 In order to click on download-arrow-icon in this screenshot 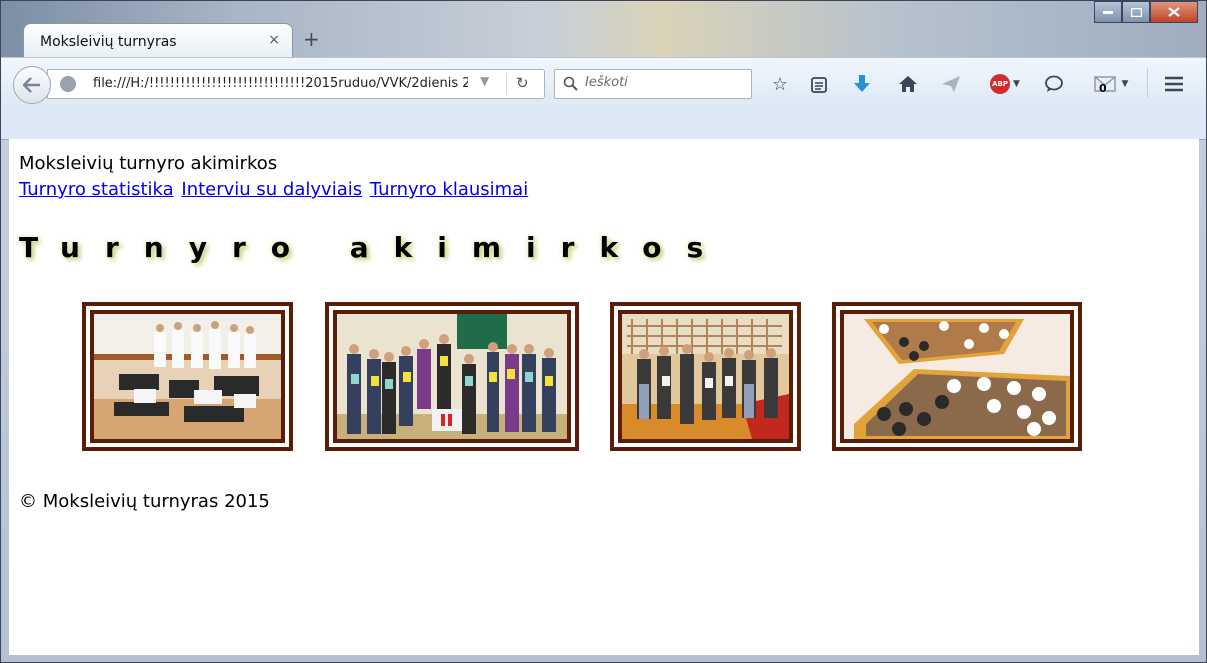, I will do `click(862, 83)`.